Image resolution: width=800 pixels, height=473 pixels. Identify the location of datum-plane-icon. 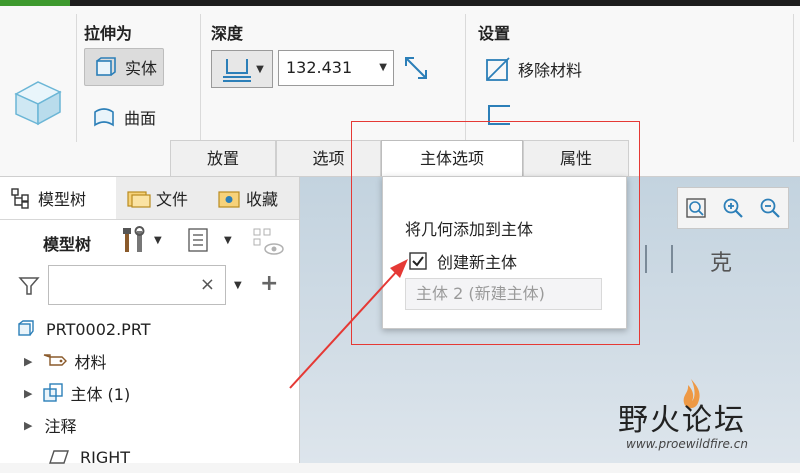
(59, 457).